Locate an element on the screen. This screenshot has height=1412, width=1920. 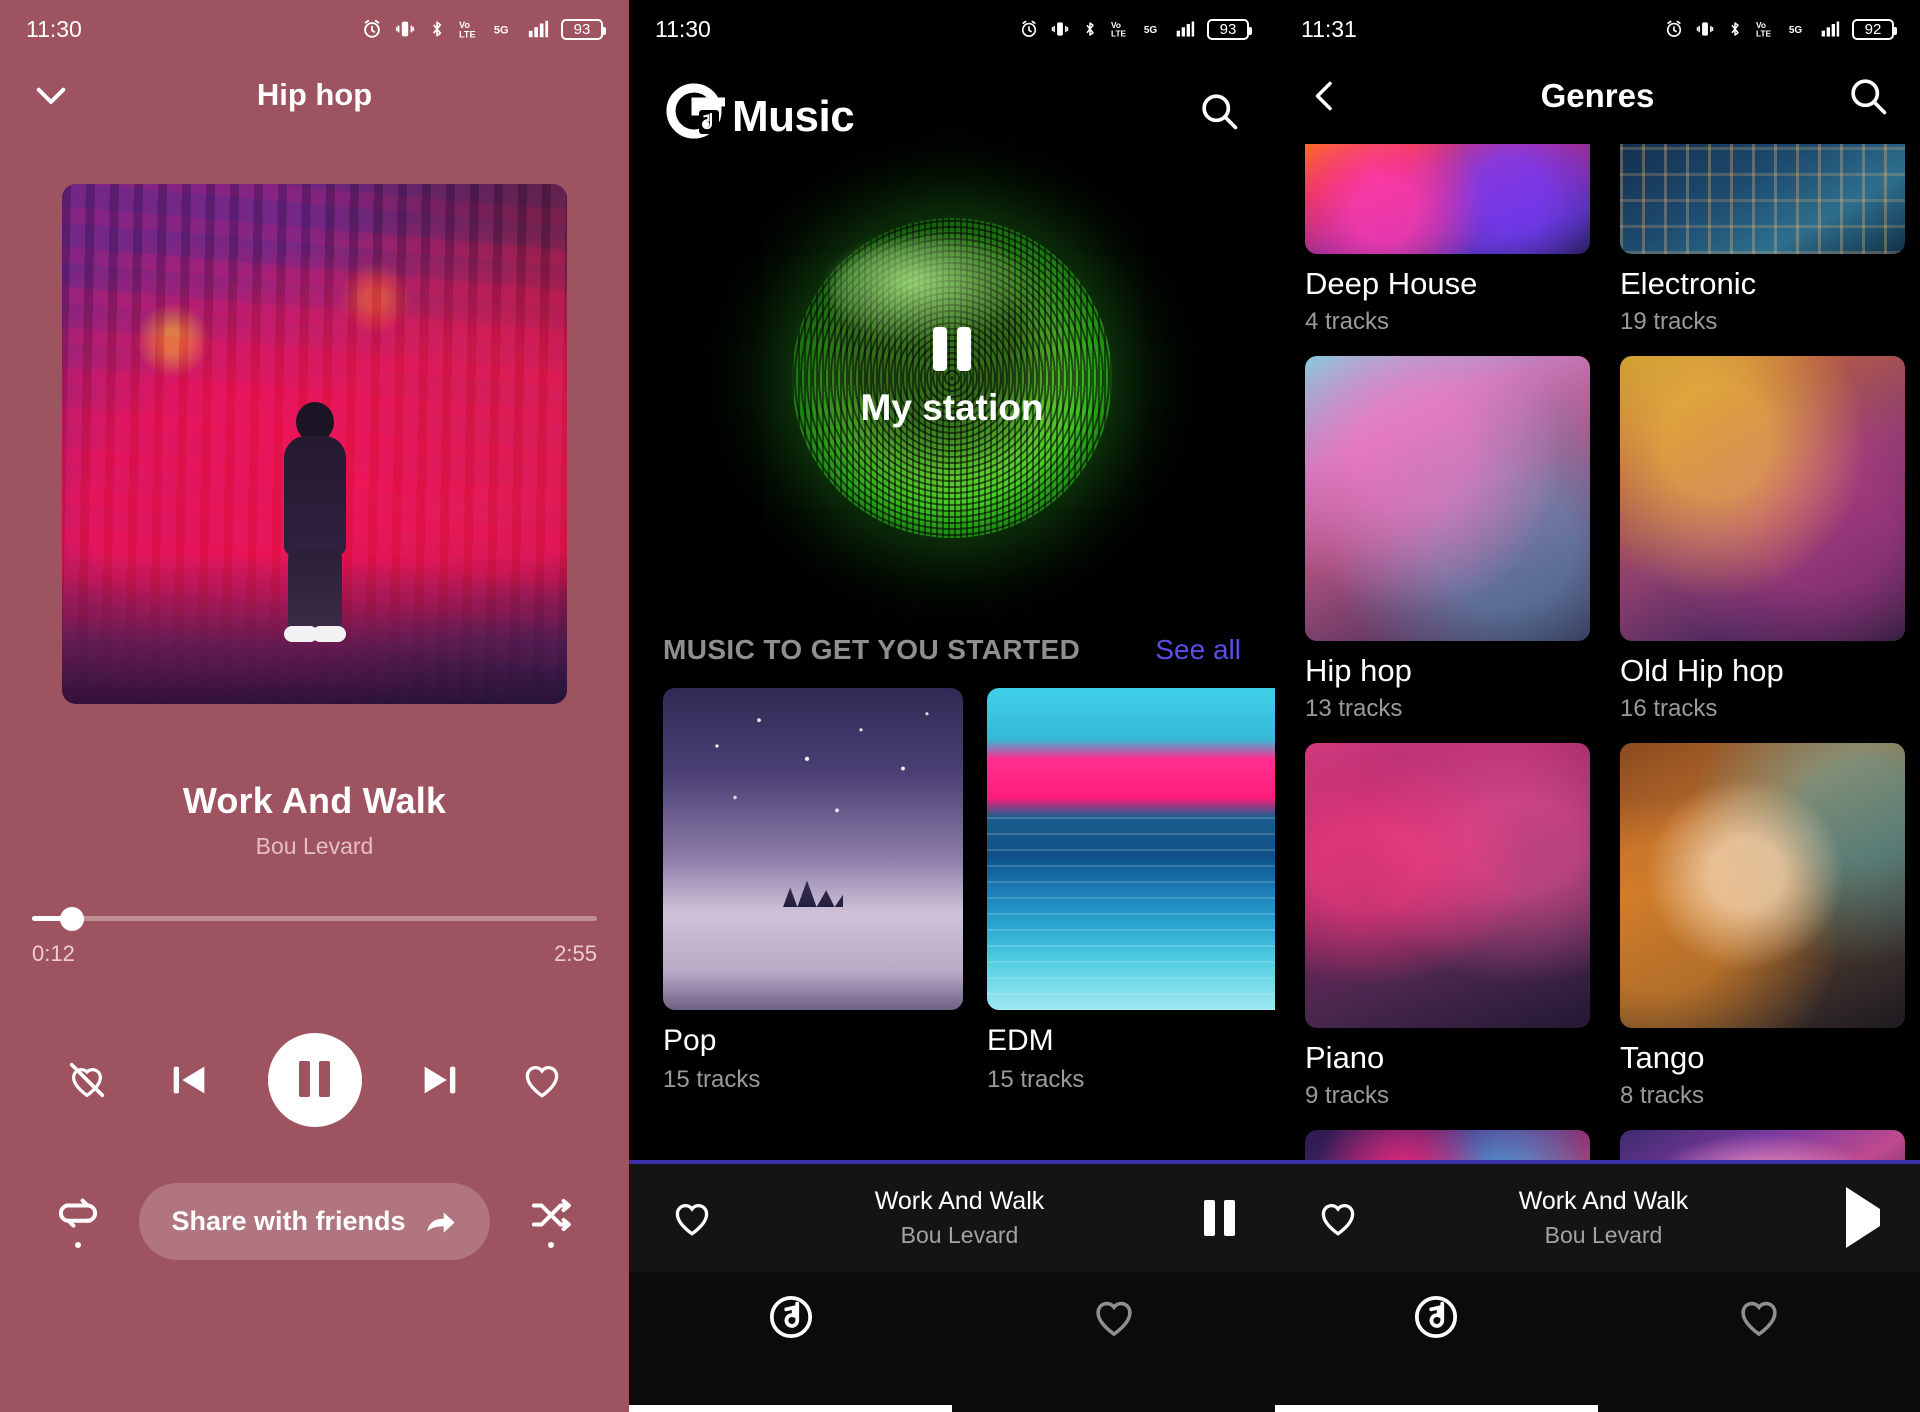
album-art-container is located at coordinates (314, 418).